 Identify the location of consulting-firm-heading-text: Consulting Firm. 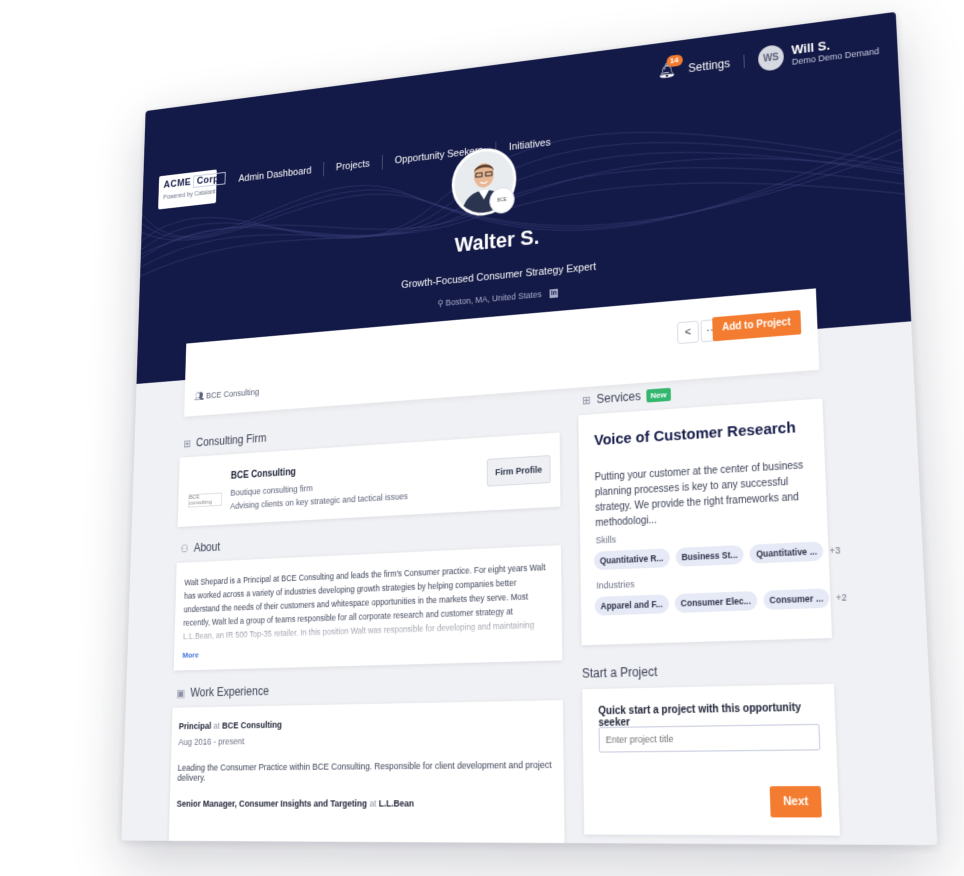
(231, 440).